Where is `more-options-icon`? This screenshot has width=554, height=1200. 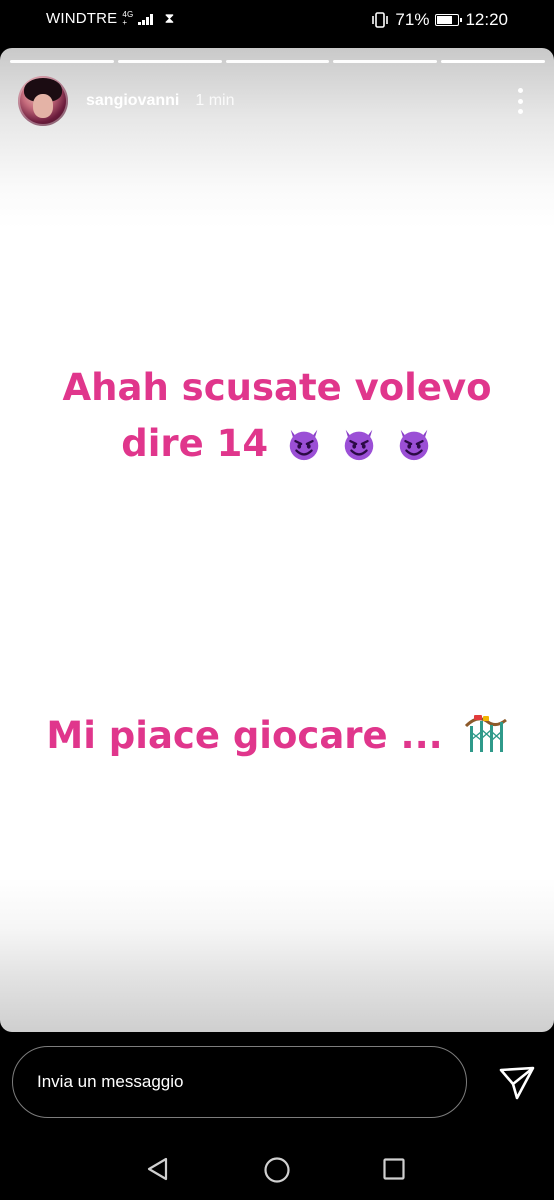
more-options-icon is located at coordinates (520, 101).